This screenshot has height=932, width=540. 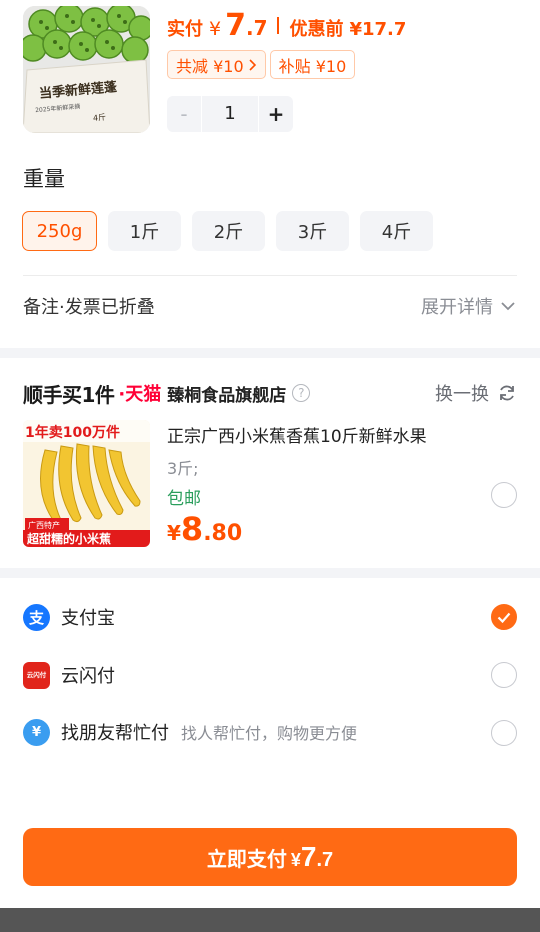 What do you see at coordinates (174, 533) in the screenshot?
I see `bundle-currency: ¥` at bounding box center [174, 533].